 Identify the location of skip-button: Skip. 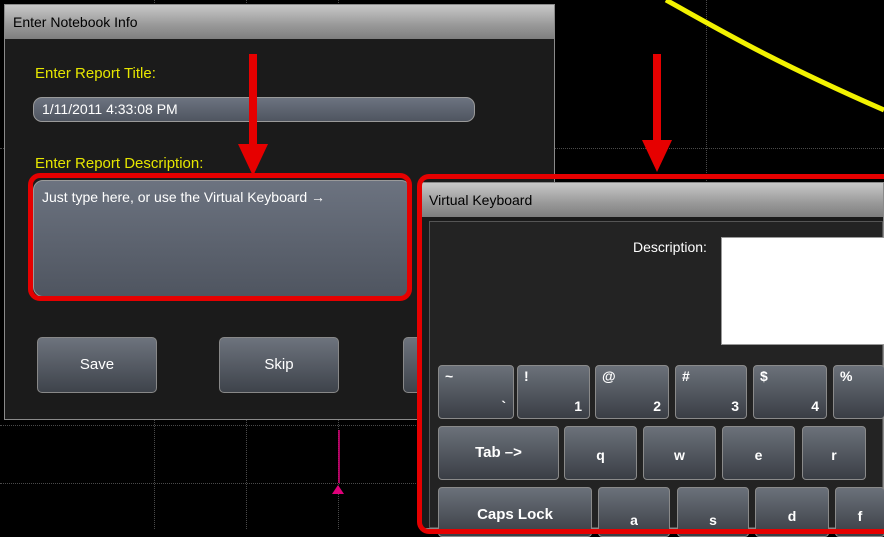
(279, 365).